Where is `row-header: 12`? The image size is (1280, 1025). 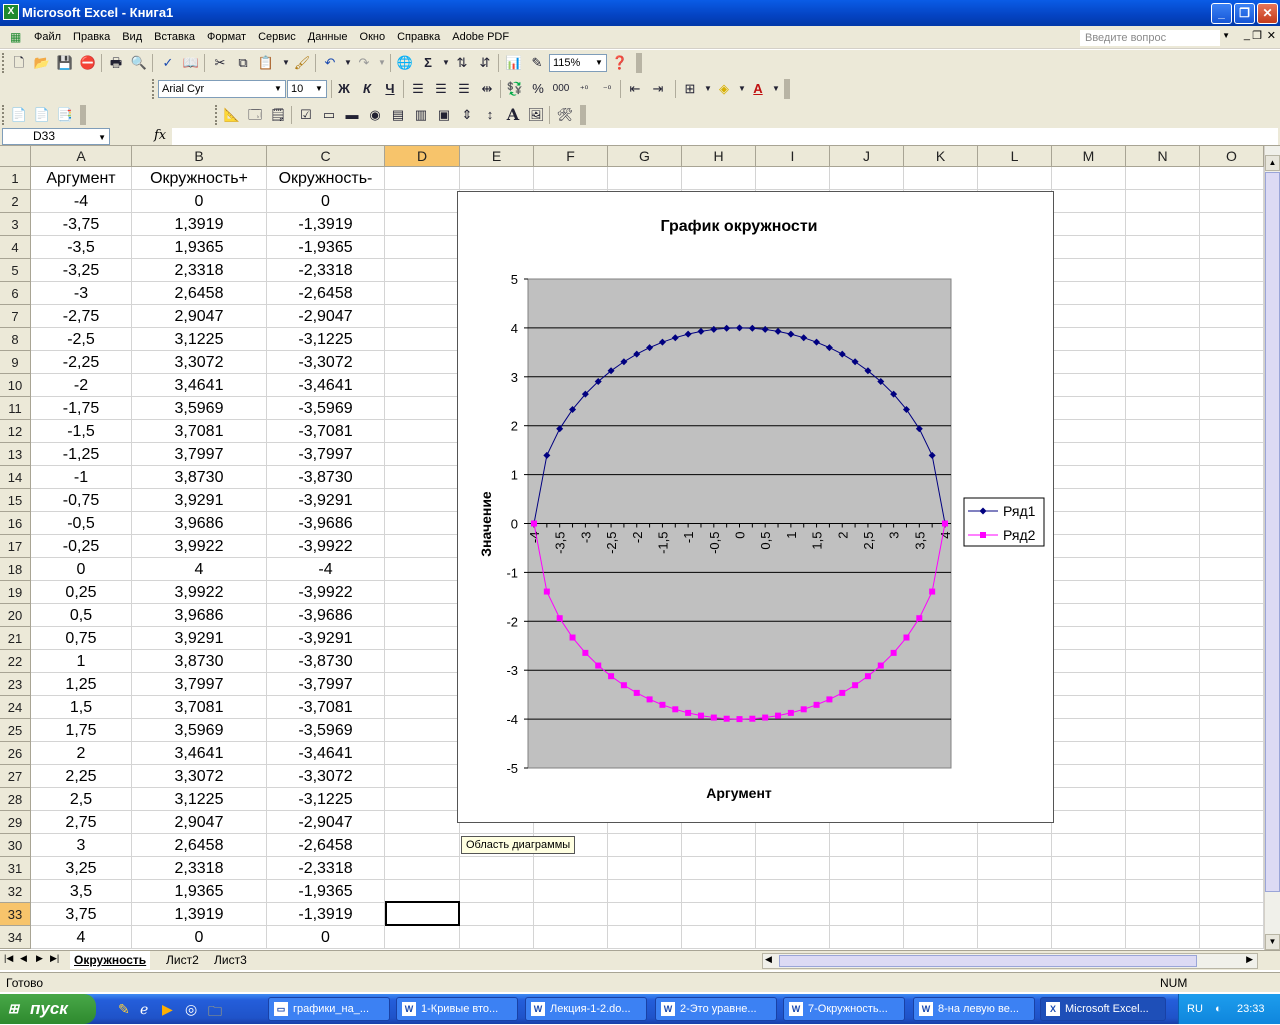
row-header: 12 is located at coordinates (15, 431).